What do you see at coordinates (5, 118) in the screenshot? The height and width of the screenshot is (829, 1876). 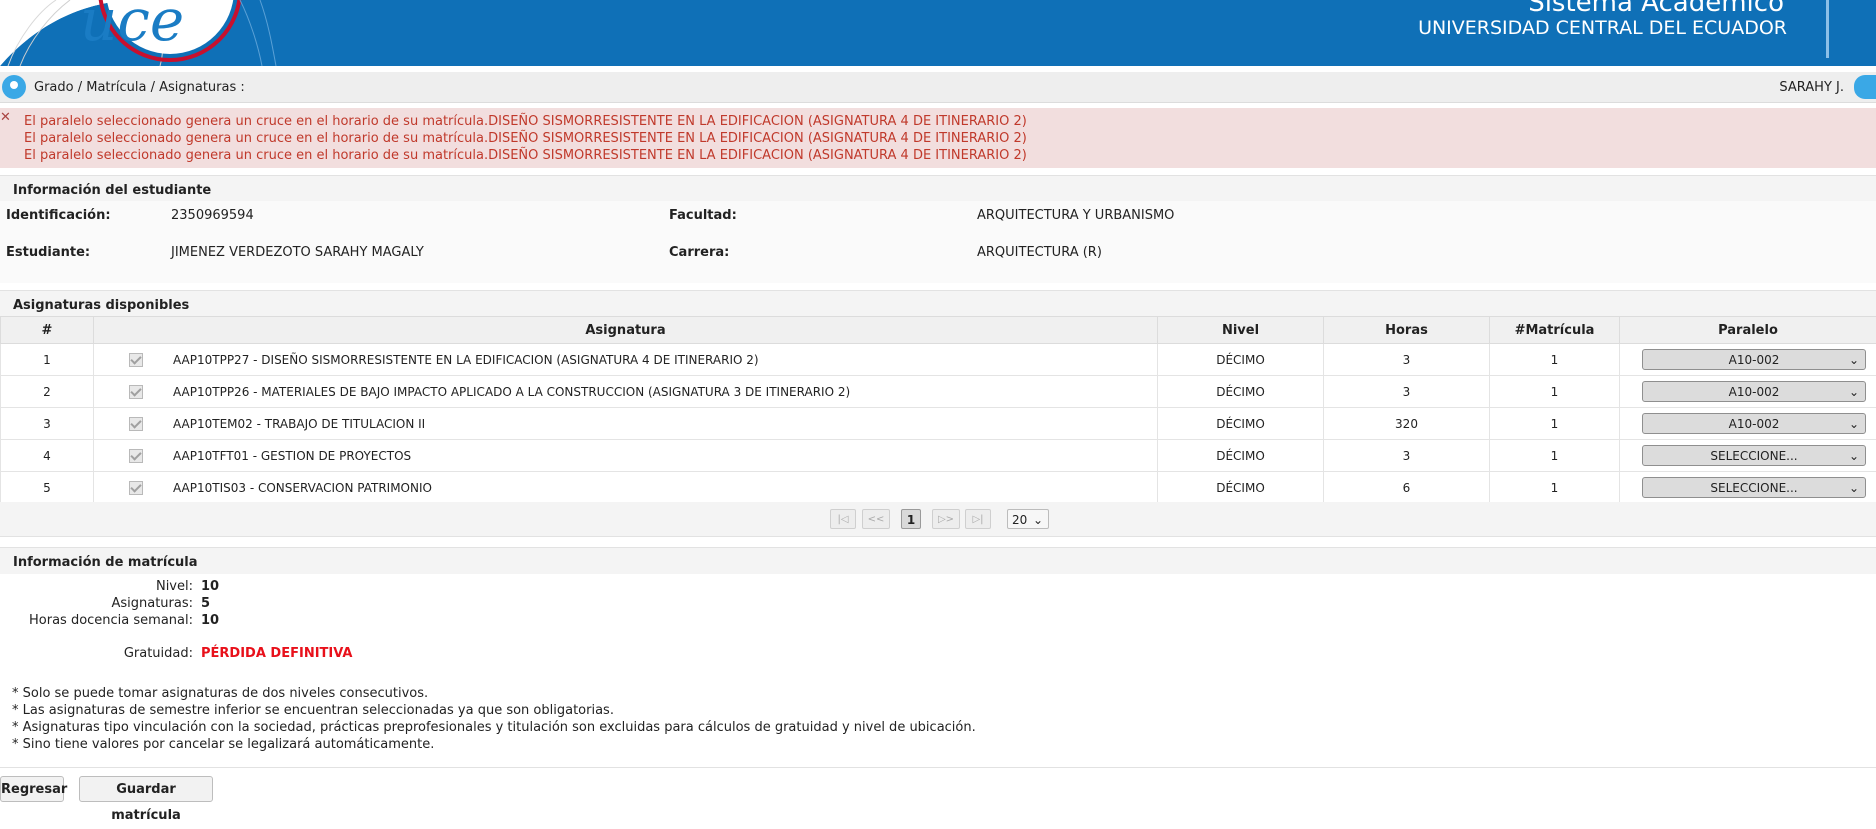 I see `close-alert-icon: ✕` at bounding box center [5, 118].